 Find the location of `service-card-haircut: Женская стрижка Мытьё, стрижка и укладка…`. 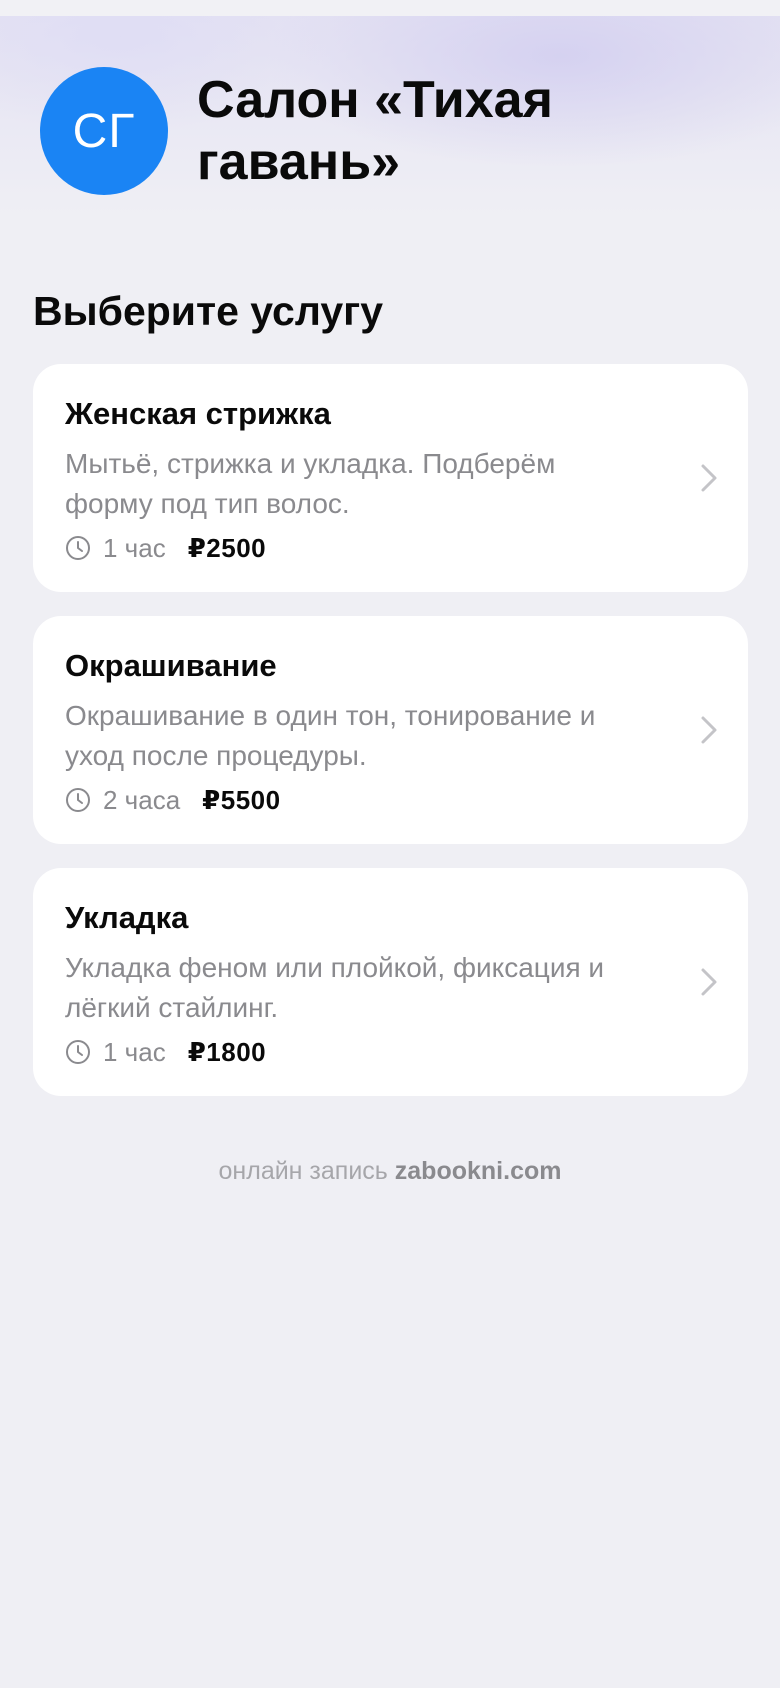

service-card-haircut: Женская стрижка Мытьё, стрижка и укладка… is located at coordinates (390, 478).